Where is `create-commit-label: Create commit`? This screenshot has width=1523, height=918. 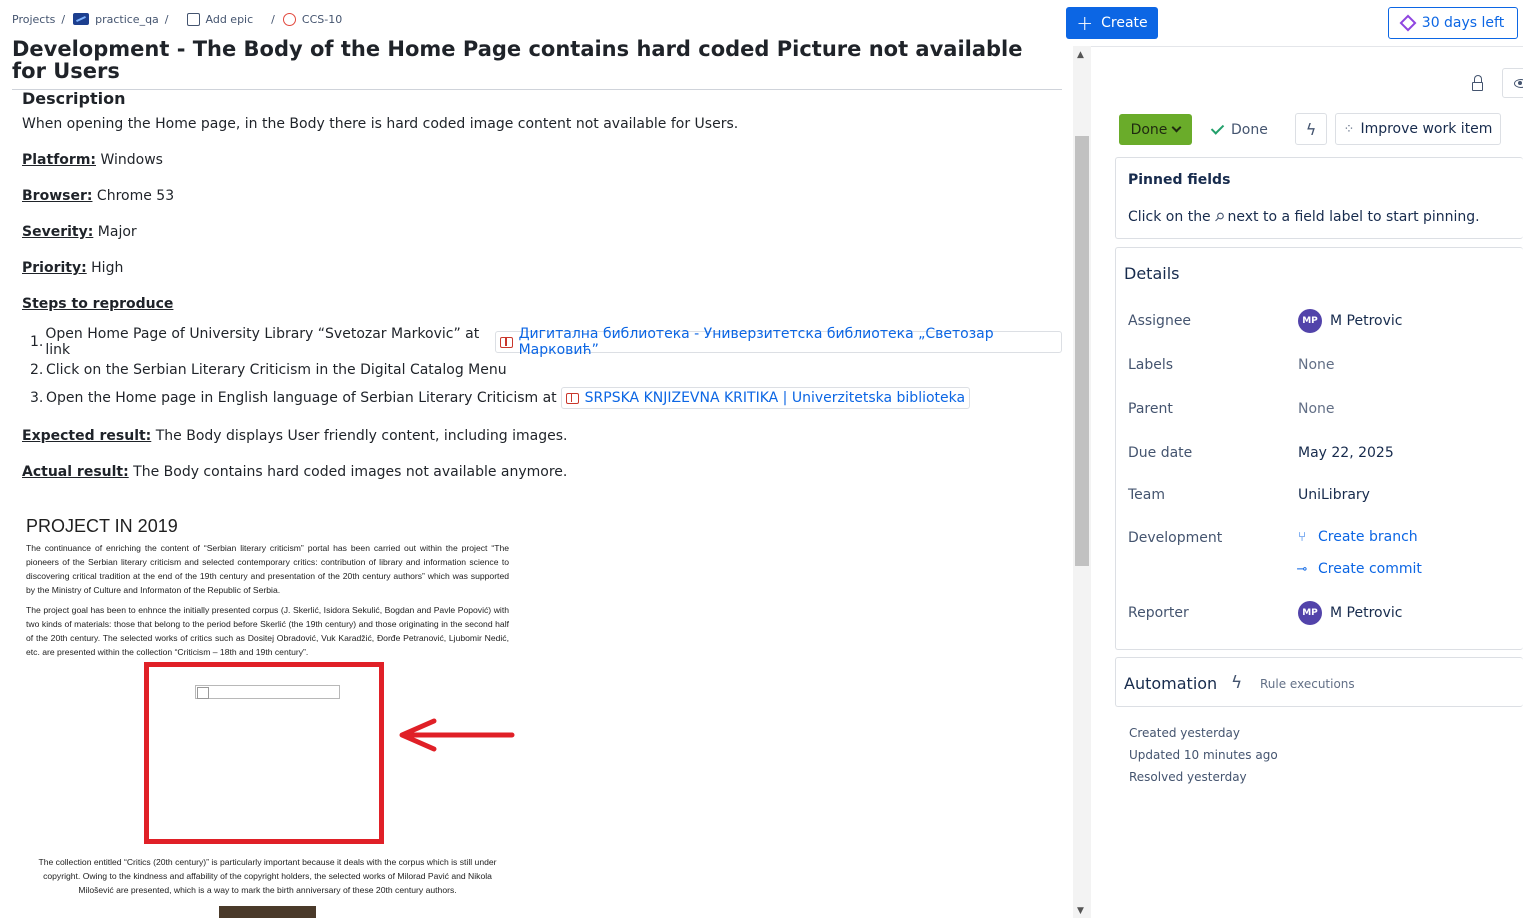 create-commit-label: Create commit is located at coordinates (1370, 569).